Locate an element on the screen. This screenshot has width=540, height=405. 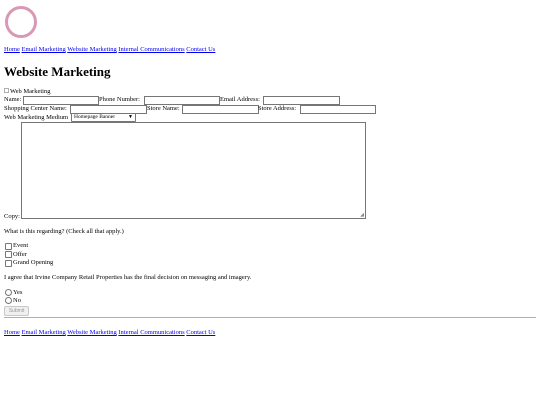
phone-label: Phone Number: is located at coordinates (119, 99).